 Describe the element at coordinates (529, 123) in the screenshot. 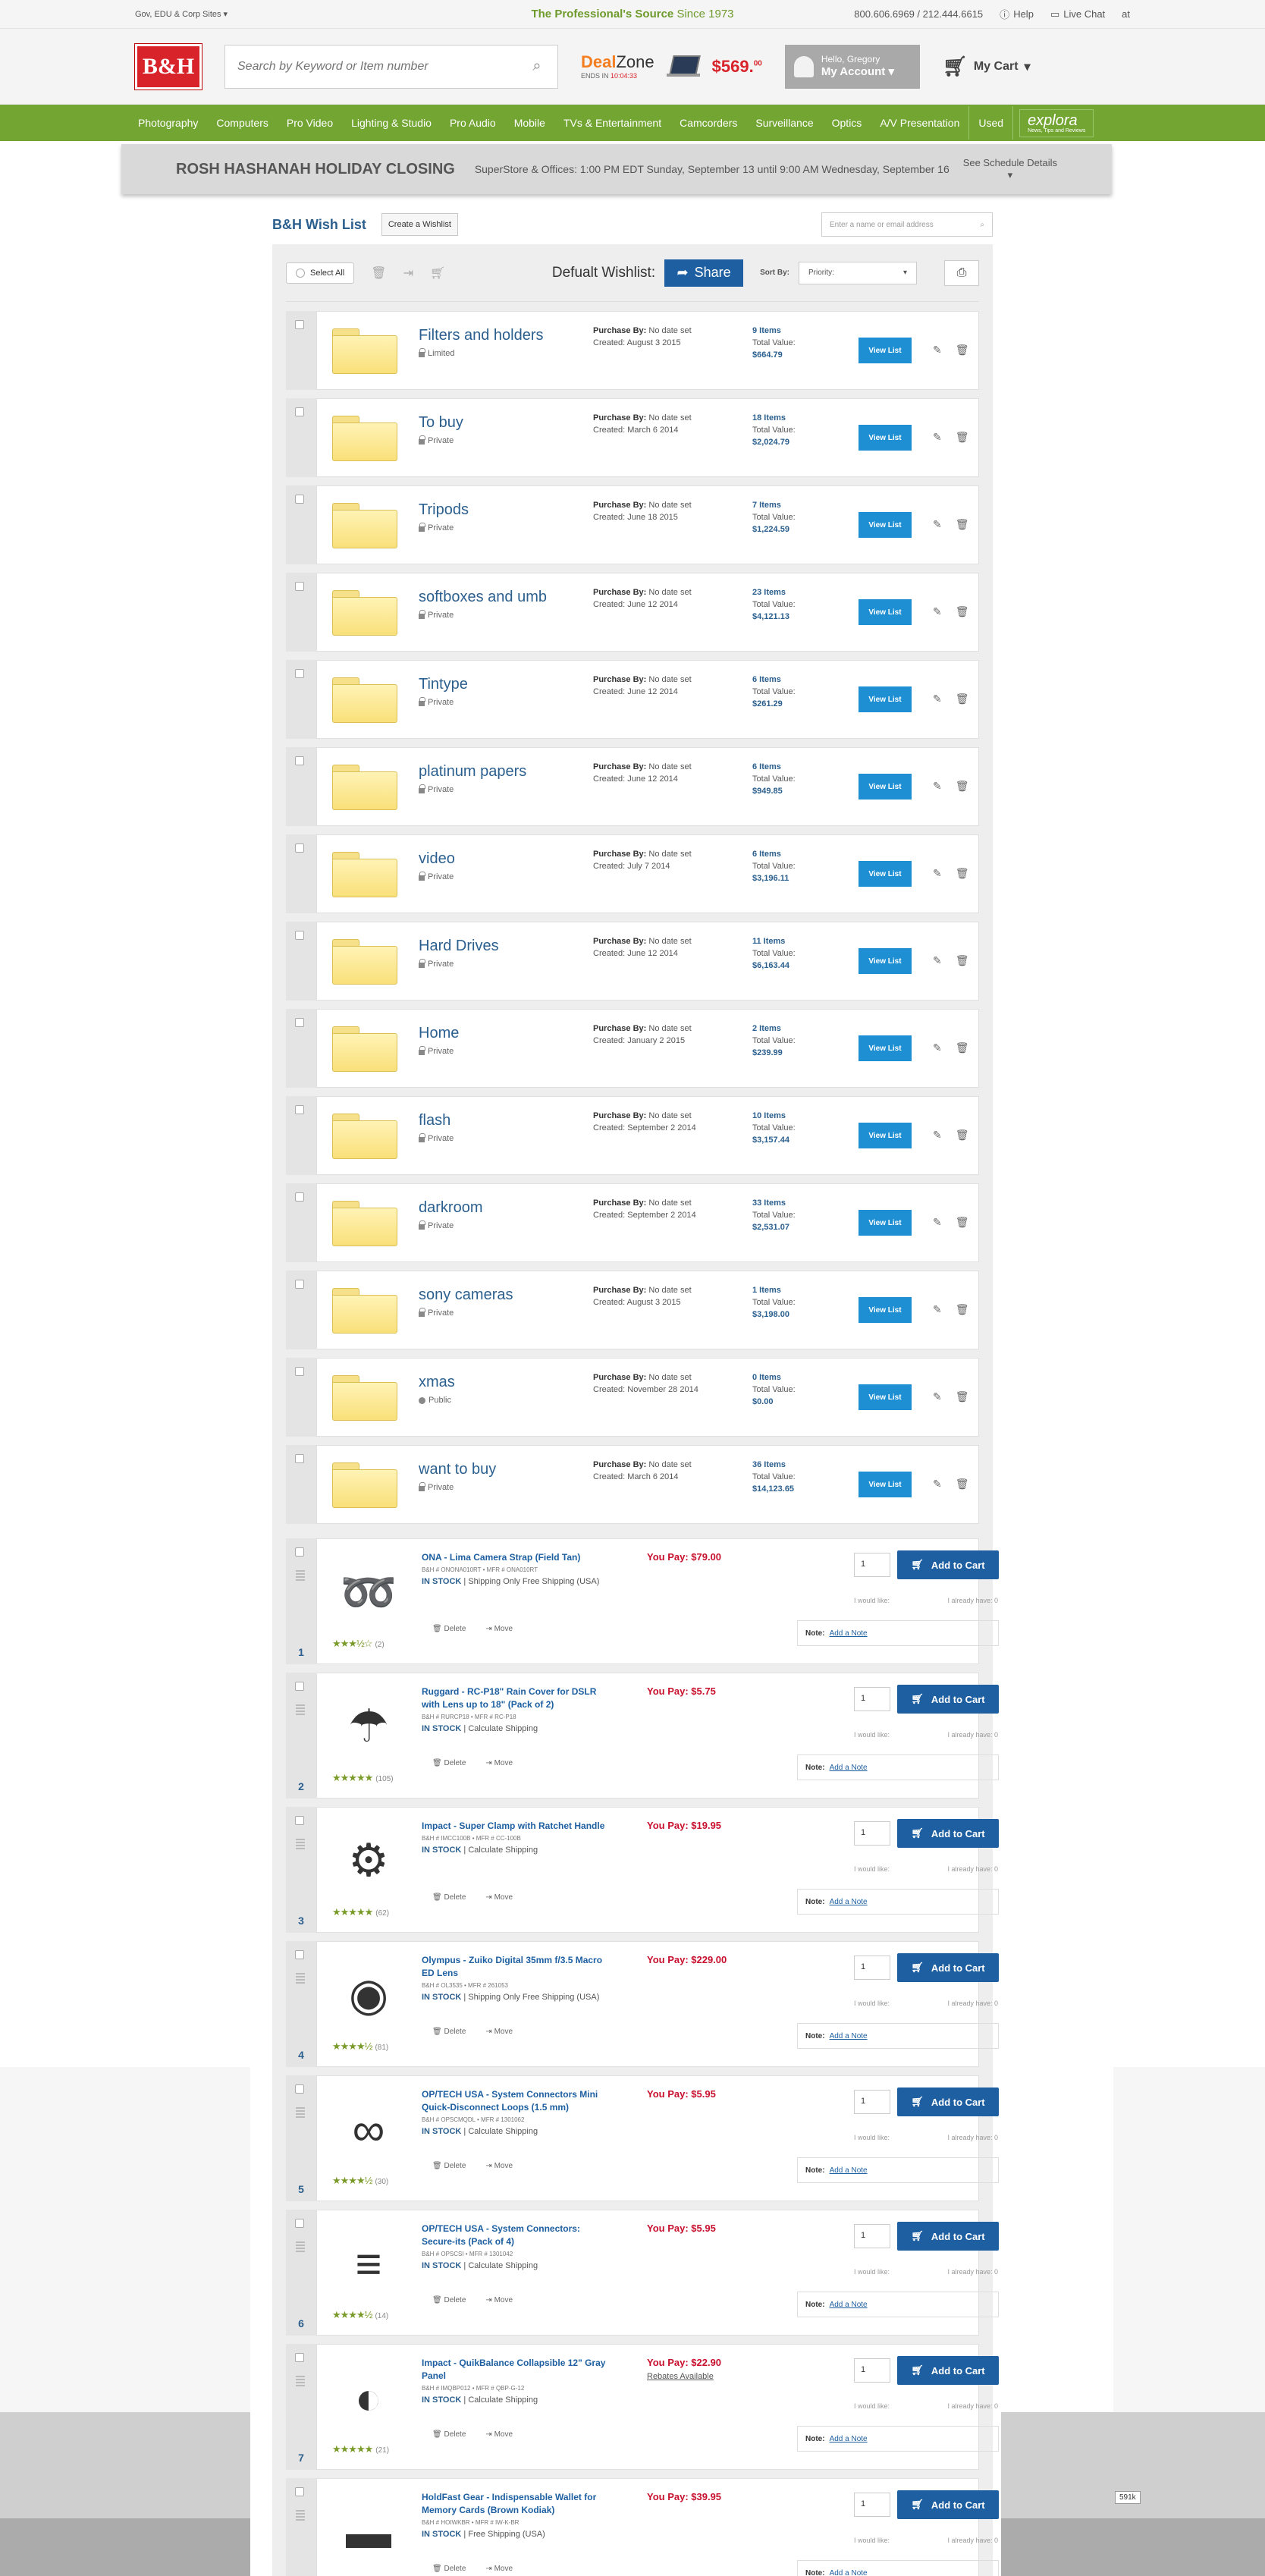

I see `nav-mobile: Mobile` at that location.